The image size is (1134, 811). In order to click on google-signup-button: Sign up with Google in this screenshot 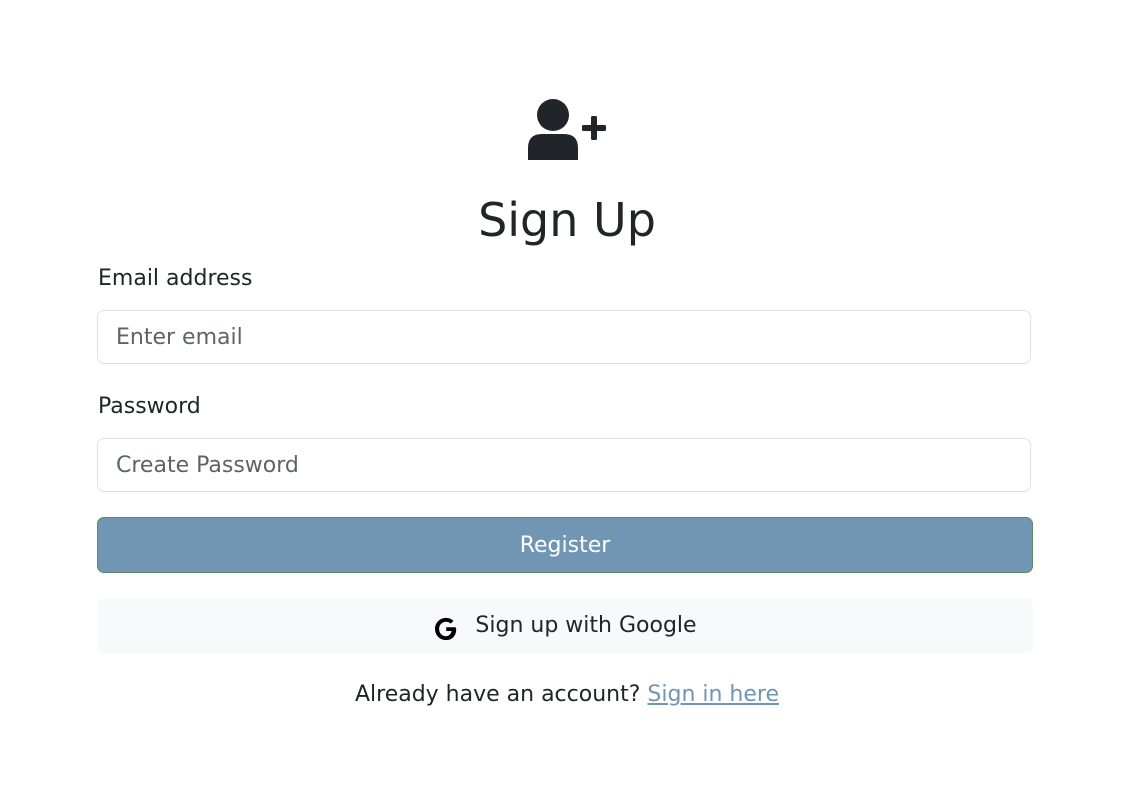, I will do `click(565, 625)`.